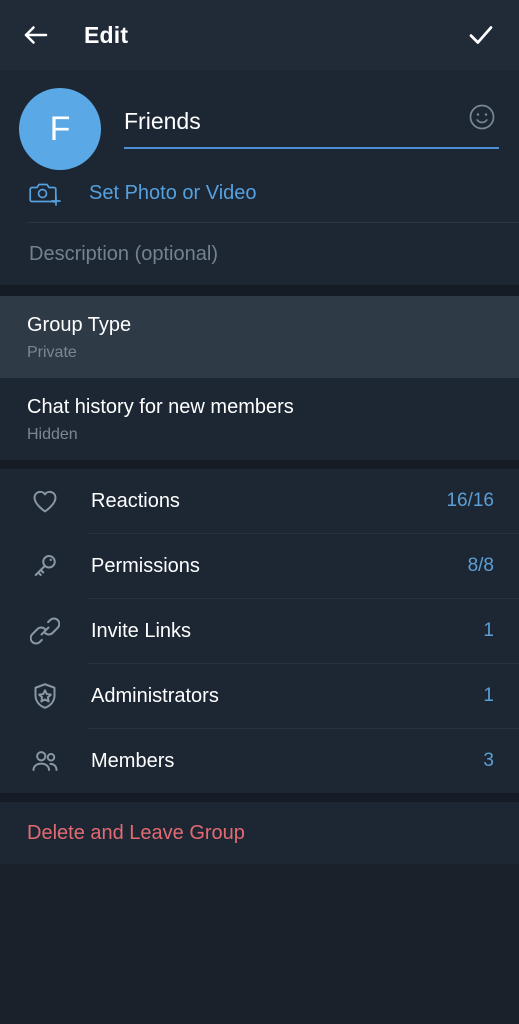 This screenshot has width=519, height=1024. Describe the element at coordinates (135, 500) in the screenshot. I see `list-item-label: Reactions` at that location.